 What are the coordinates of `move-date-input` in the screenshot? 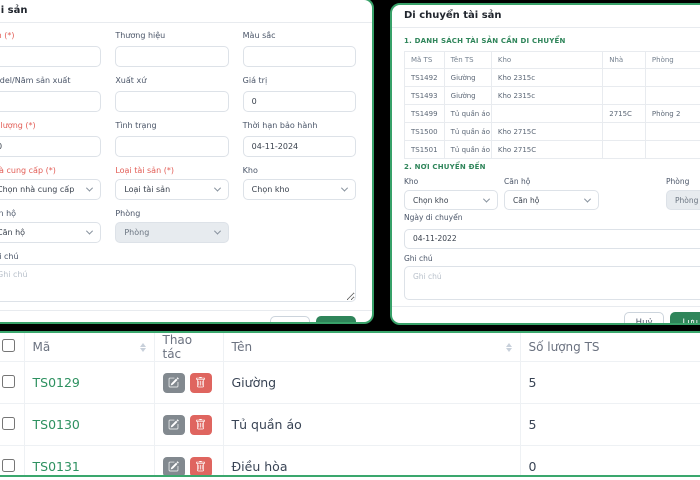 It's located at (552, 238).